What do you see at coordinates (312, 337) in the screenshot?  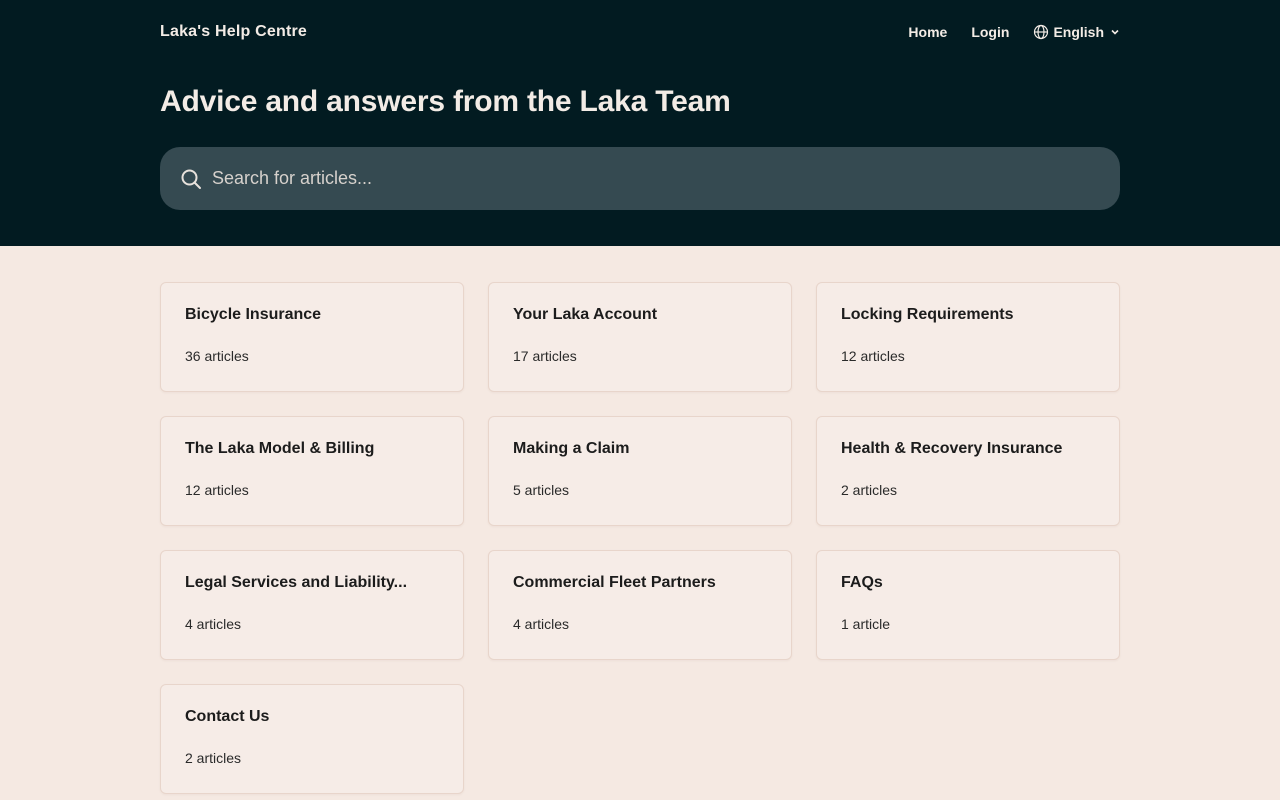 I see `collection-card-bicycle-insurance: Bicycle Insurance 36 articles` at bounding box center [312, 337].